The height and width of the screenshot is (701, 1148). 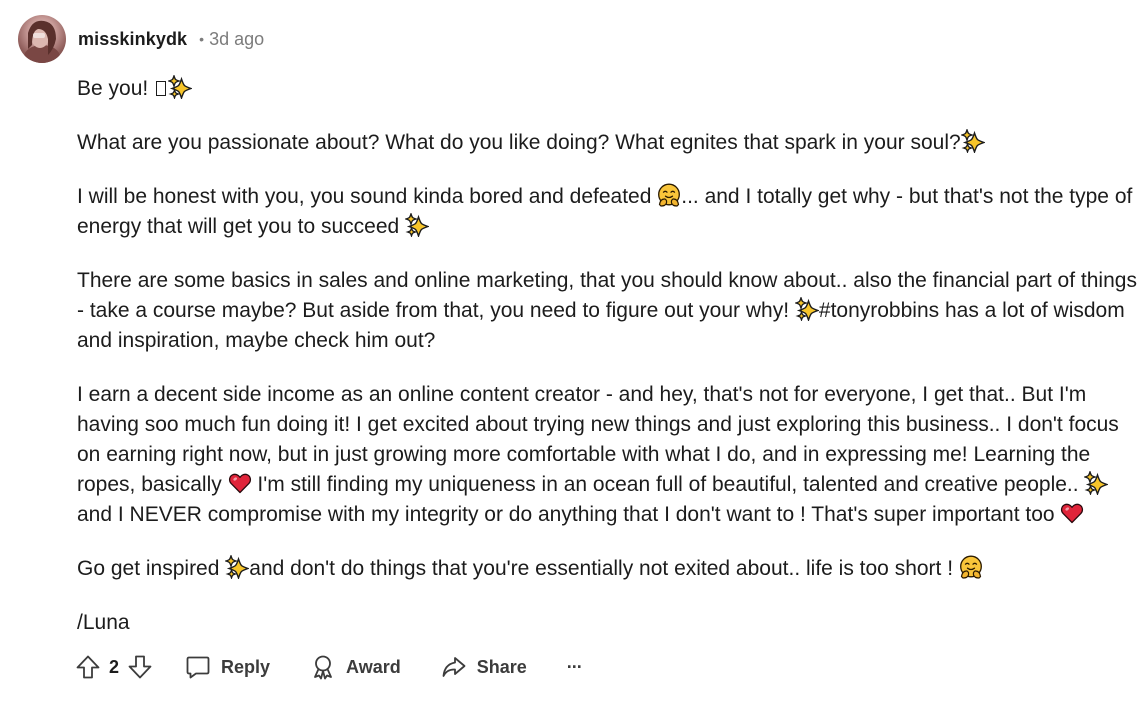 I want to click on downvote-button, so click(x=140, y=667).